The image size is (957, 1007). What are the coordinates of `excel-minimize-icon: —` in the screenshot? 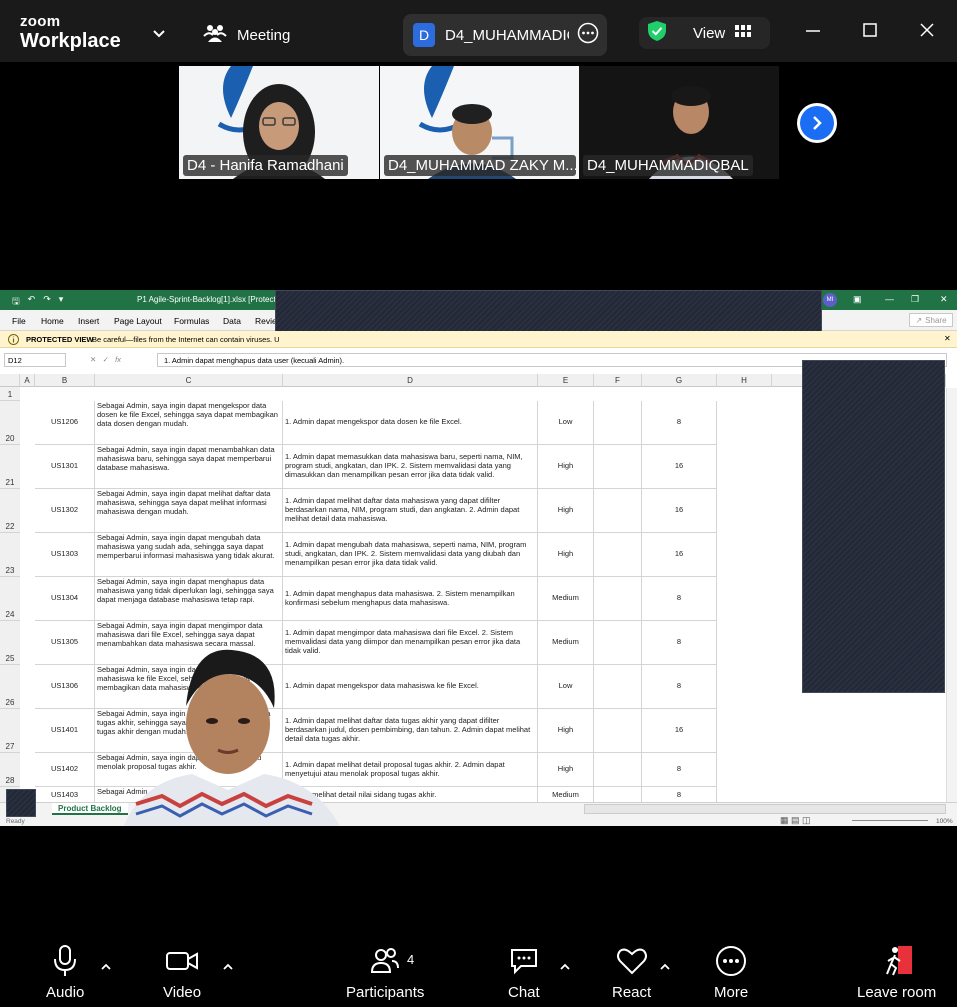 It's located at (889, 299).